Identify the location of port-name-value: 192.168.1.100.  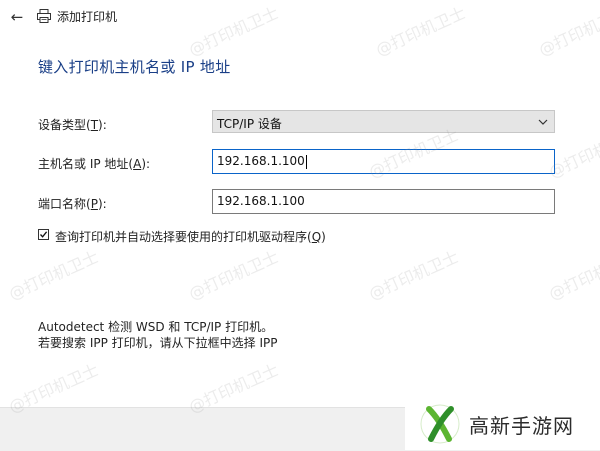
(261, 201).